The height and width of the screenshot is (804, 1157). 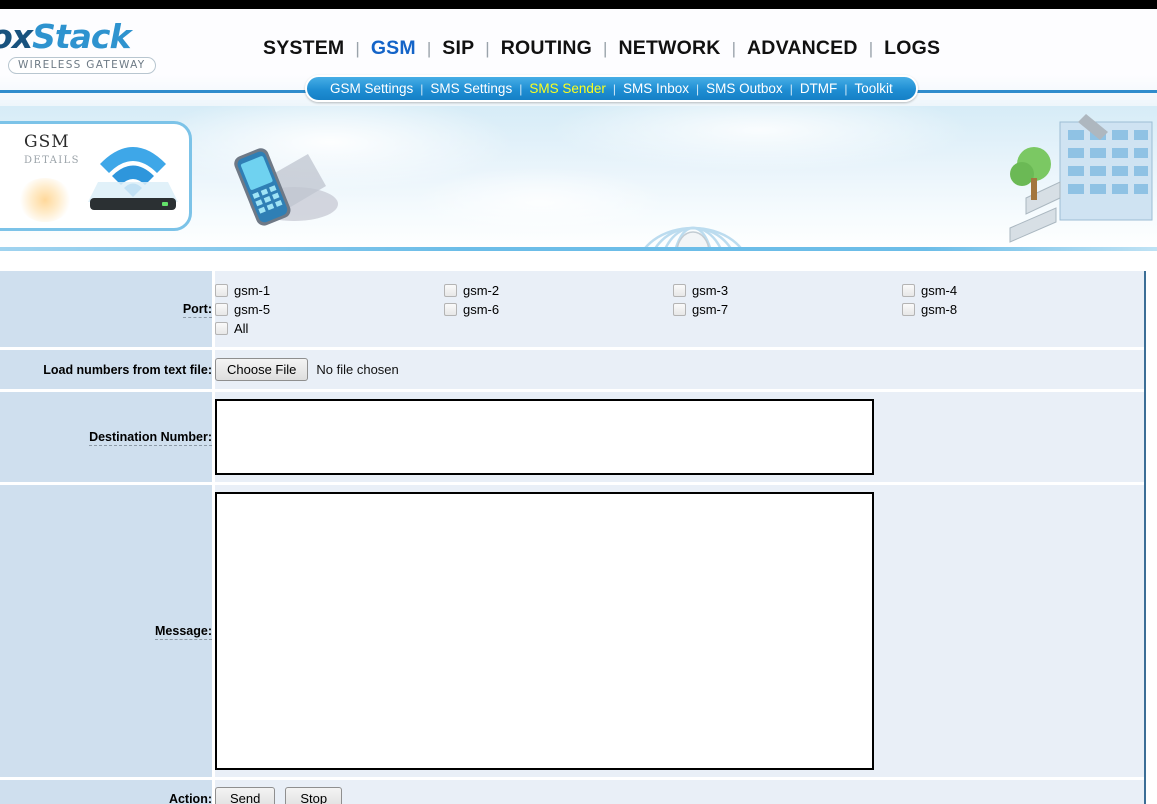 What do you see at coordinates (939, 309) in the screenshot?
I see `port-option-label: gsm-8` at bounding box center [939, 309].